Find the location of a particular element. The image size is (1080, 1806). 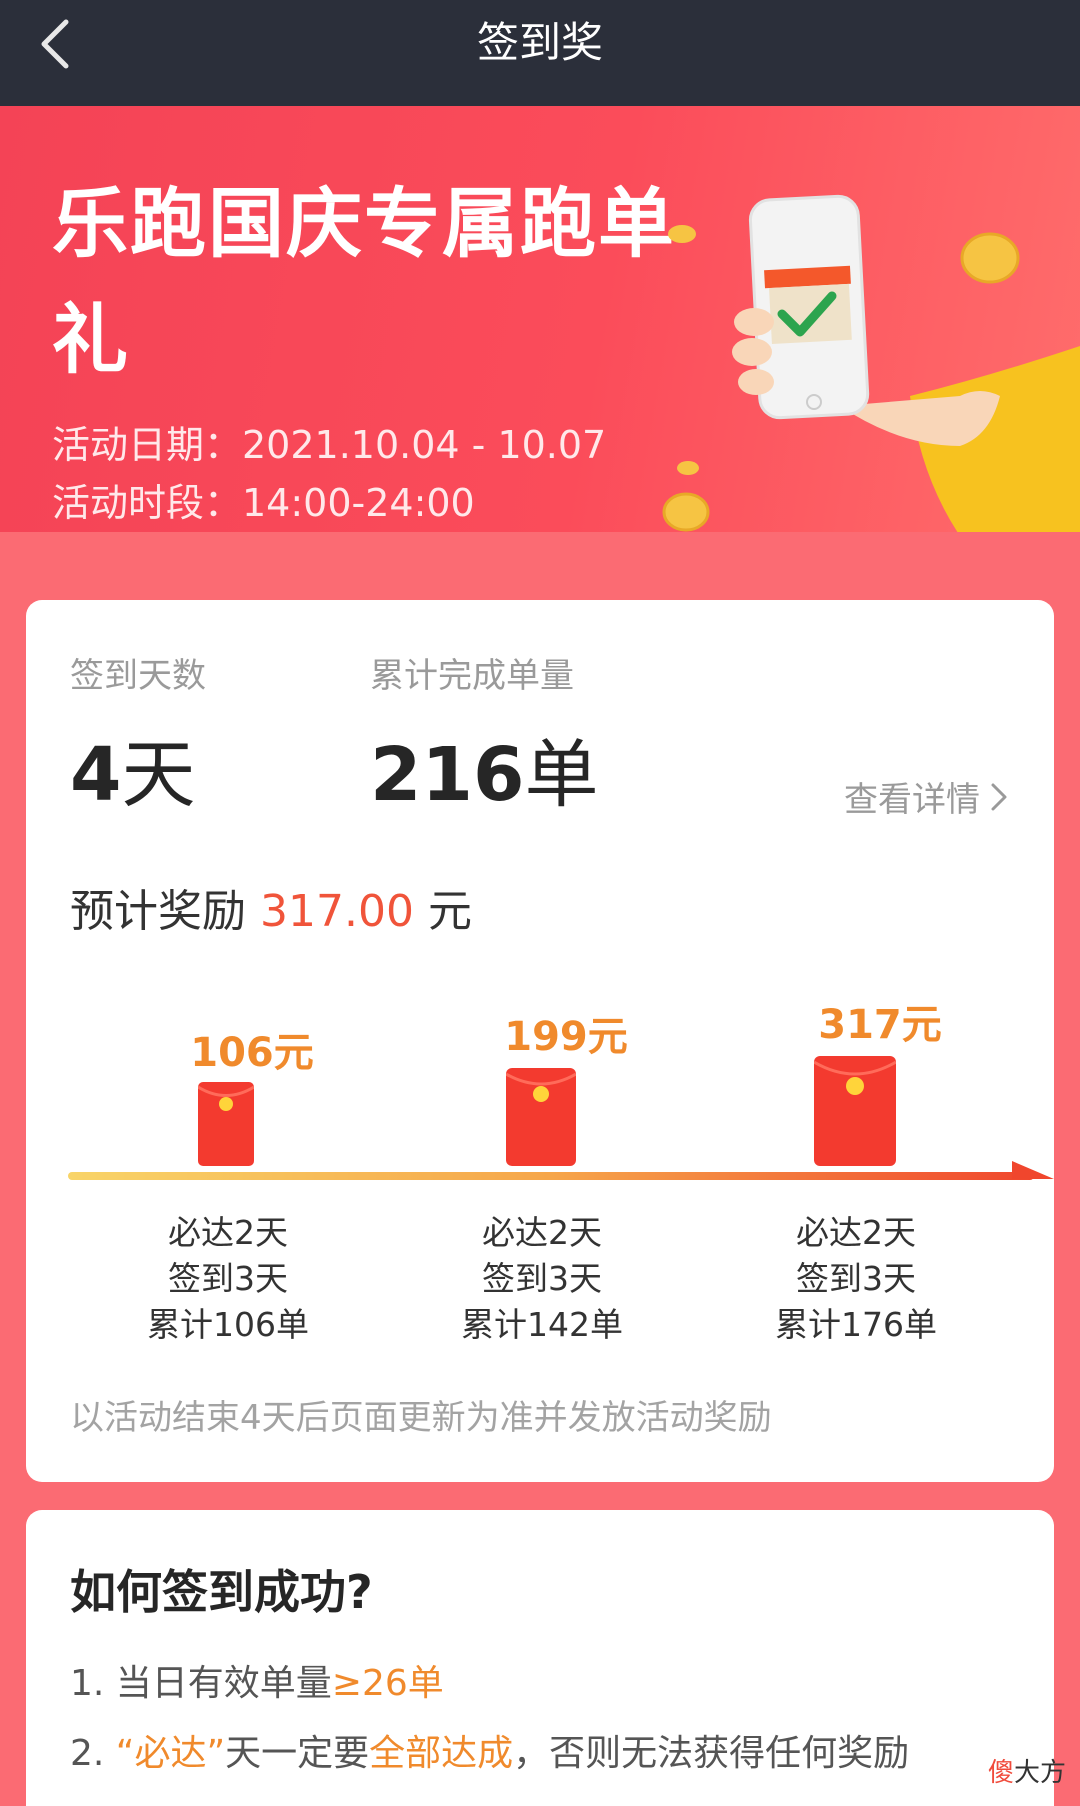

milestone-1-line3: 累计106单 is located at coordinates (228, 1324).